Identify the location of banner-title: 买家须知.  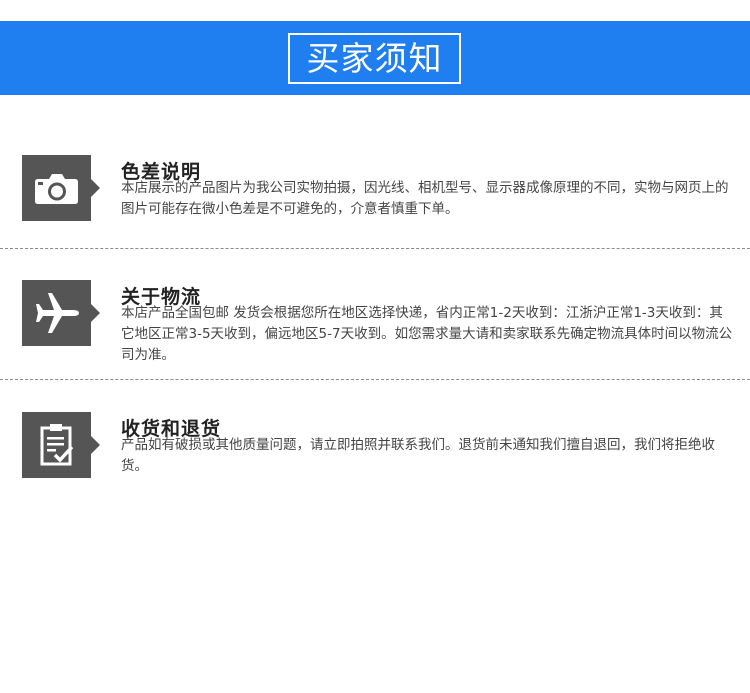
(374, 58).